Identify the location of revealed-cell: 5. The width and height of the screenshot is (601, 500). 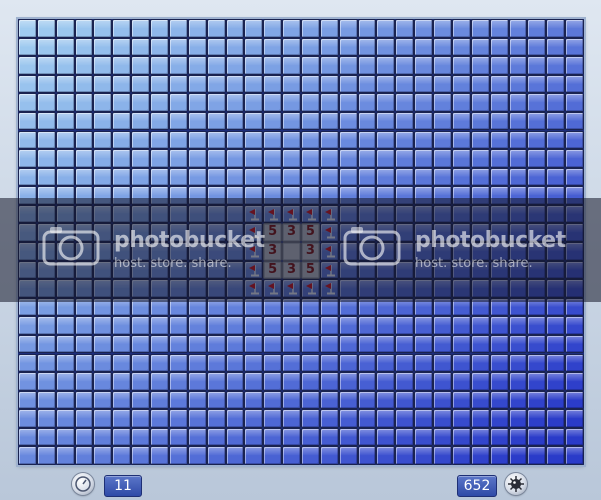
(273, 270).